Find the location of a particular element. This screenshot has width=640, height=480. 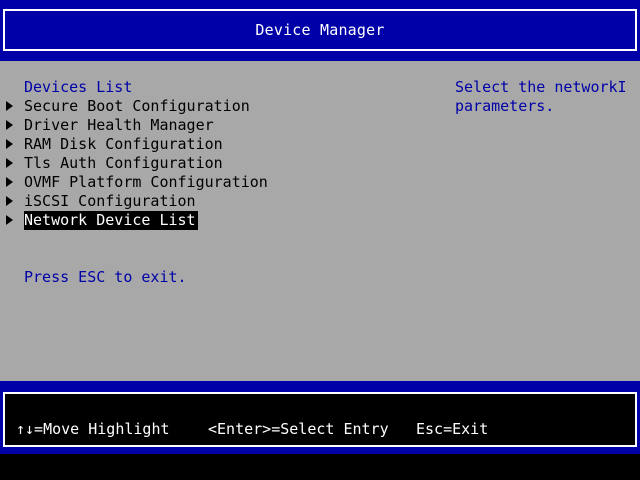

header-bar: Device Manager is located at coordinates (320, 30).